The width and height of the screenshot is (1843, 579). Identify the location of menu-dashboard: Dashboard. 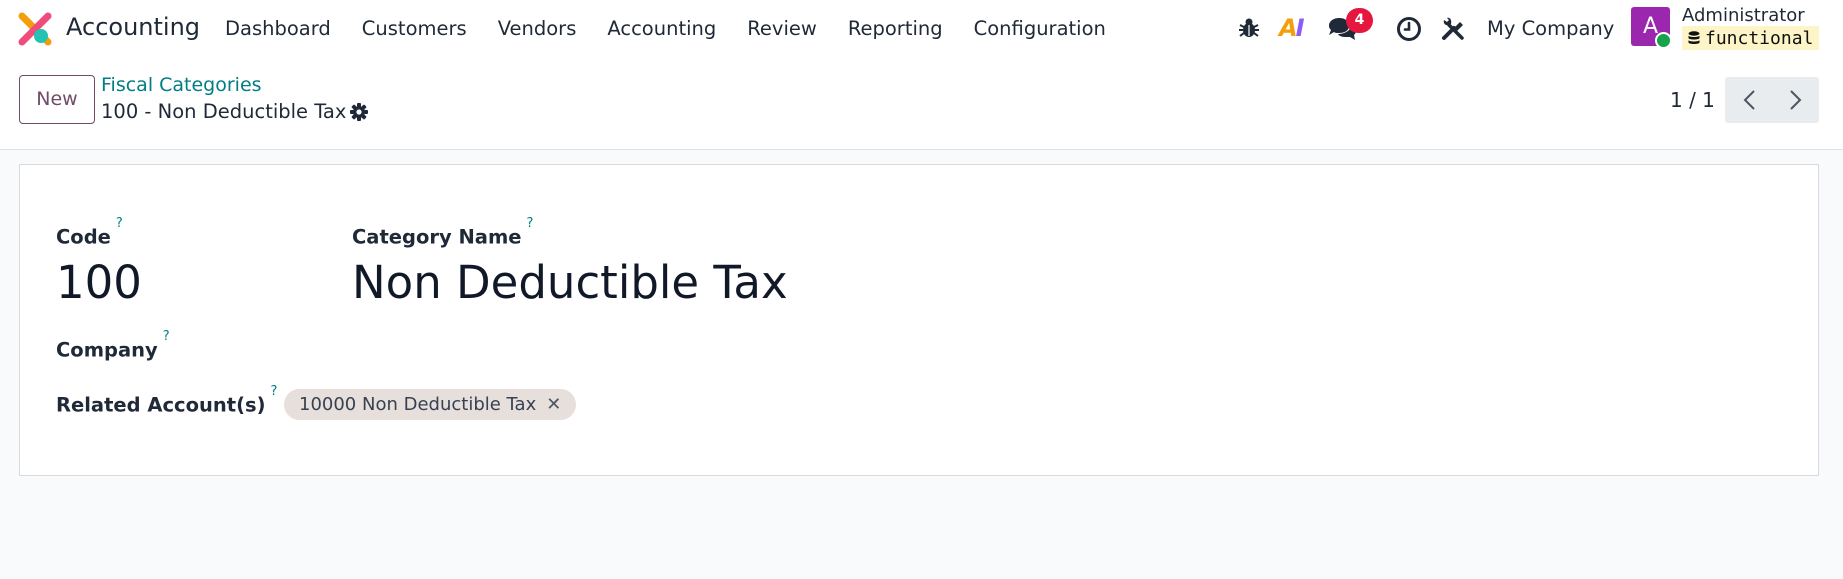
(278, 28).